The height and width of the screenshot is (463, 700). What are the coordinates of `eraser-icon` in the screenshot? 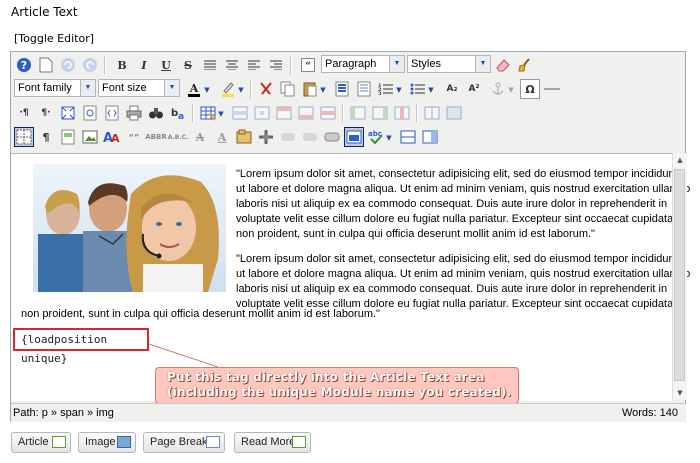 It's located at (503, 65).